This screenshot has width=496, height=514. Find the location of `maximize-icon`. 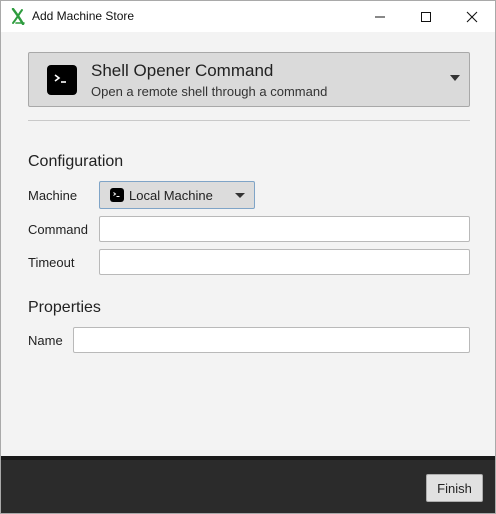

maximize-icon is located at coordinates (426, 16).